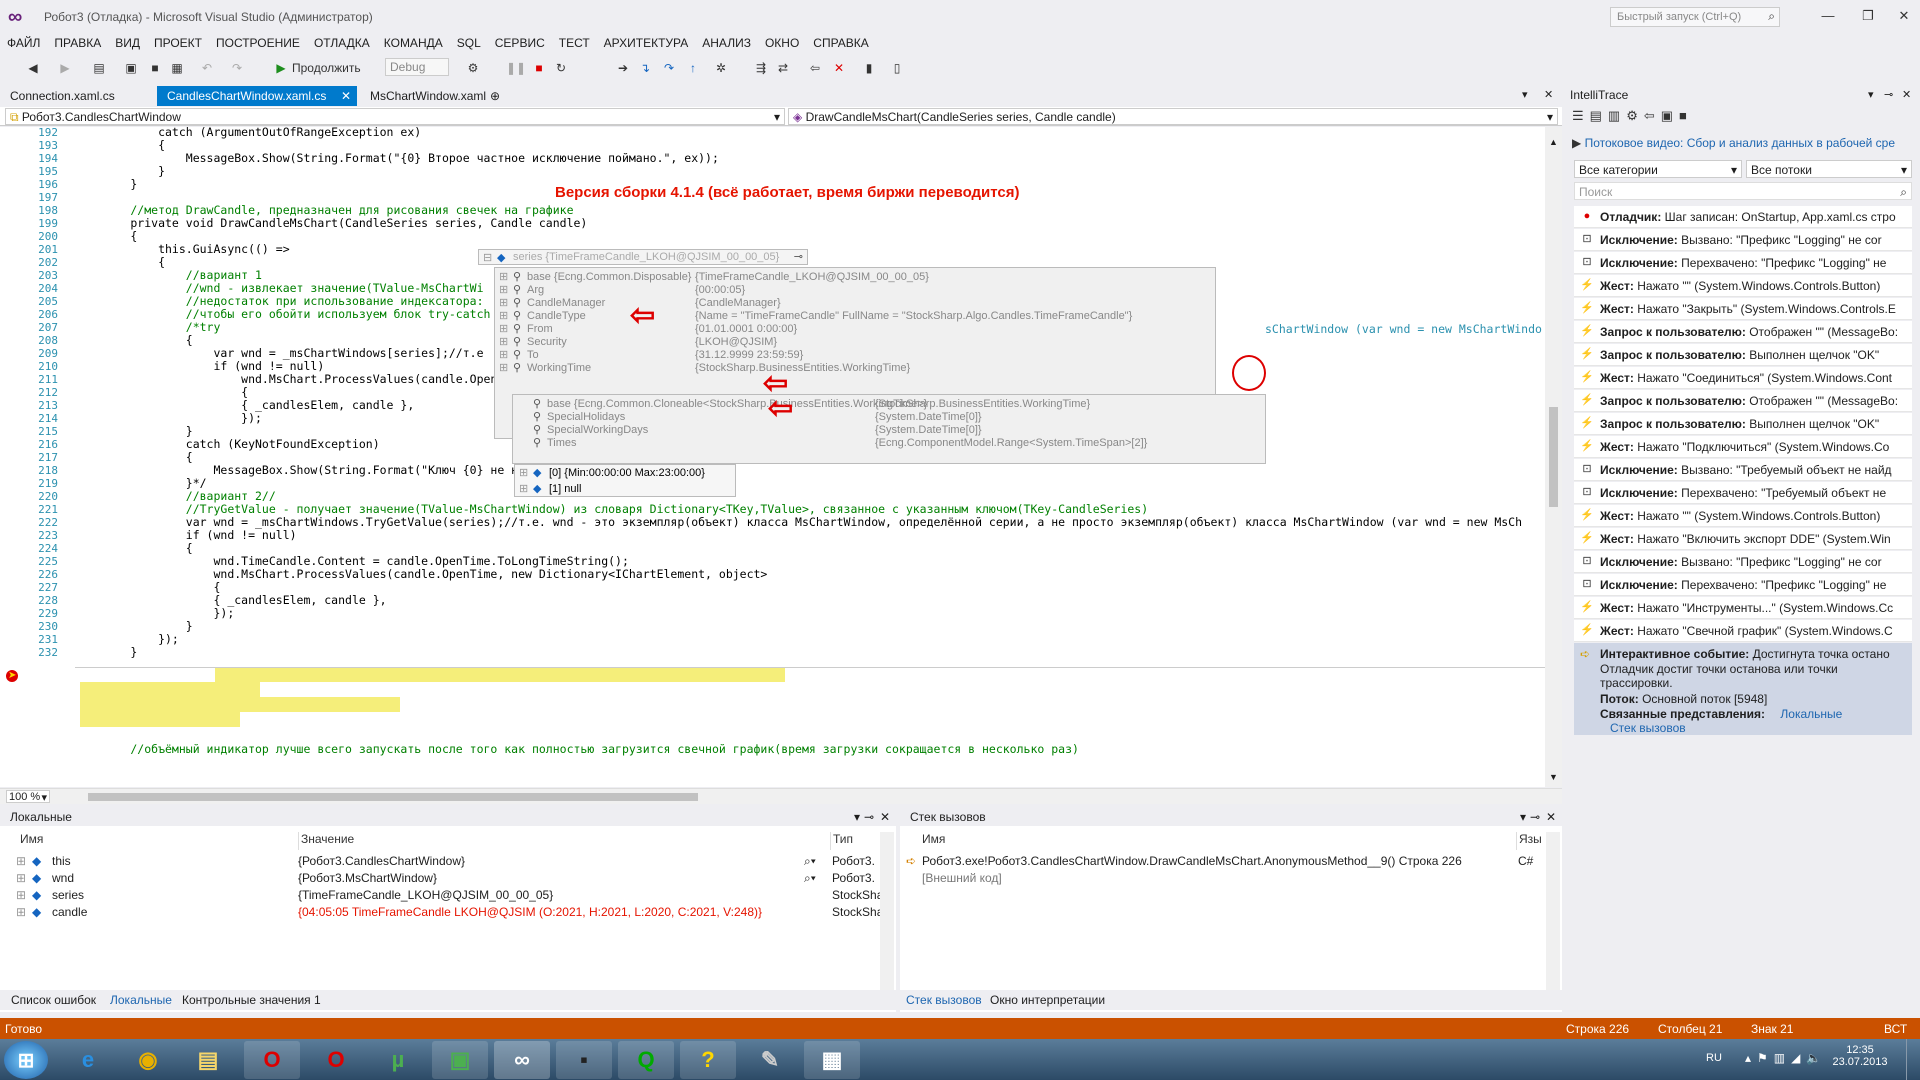 This screenshot has width=1920, height=1080. I want to click on undo-icon: ↶, so click(207, 68).